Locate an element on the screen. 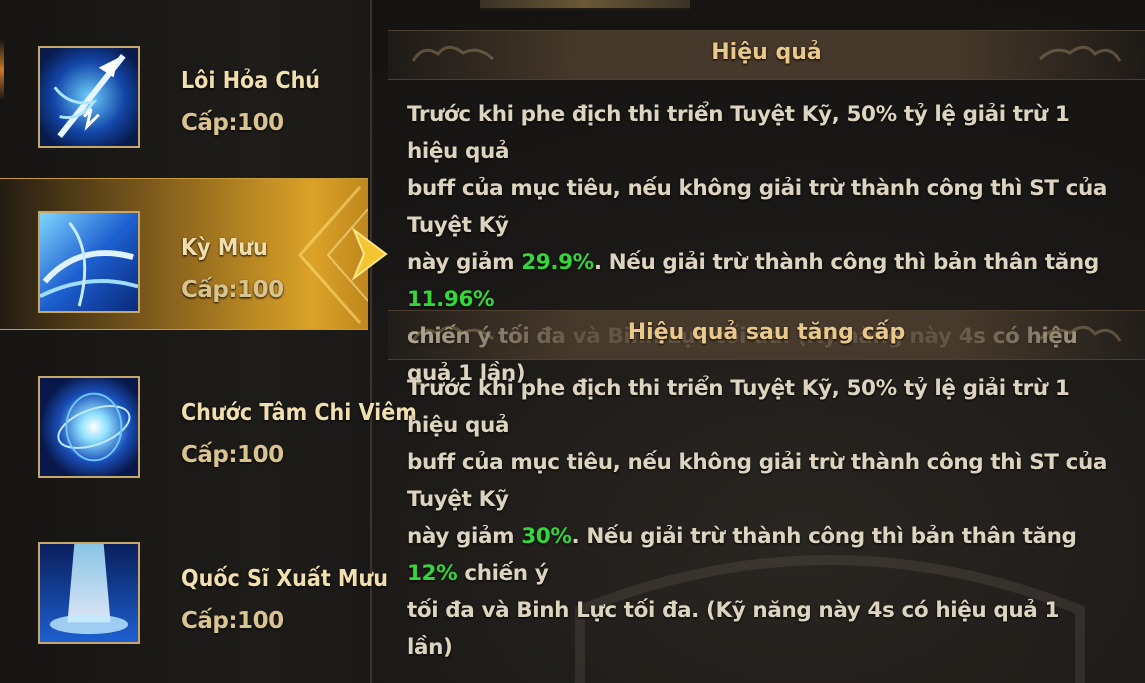 The height and width of the screenshot is (683, 1145). upgrade-effect-header: Hiệu quả sau tăng cấp is located at coordinates (766, 335).